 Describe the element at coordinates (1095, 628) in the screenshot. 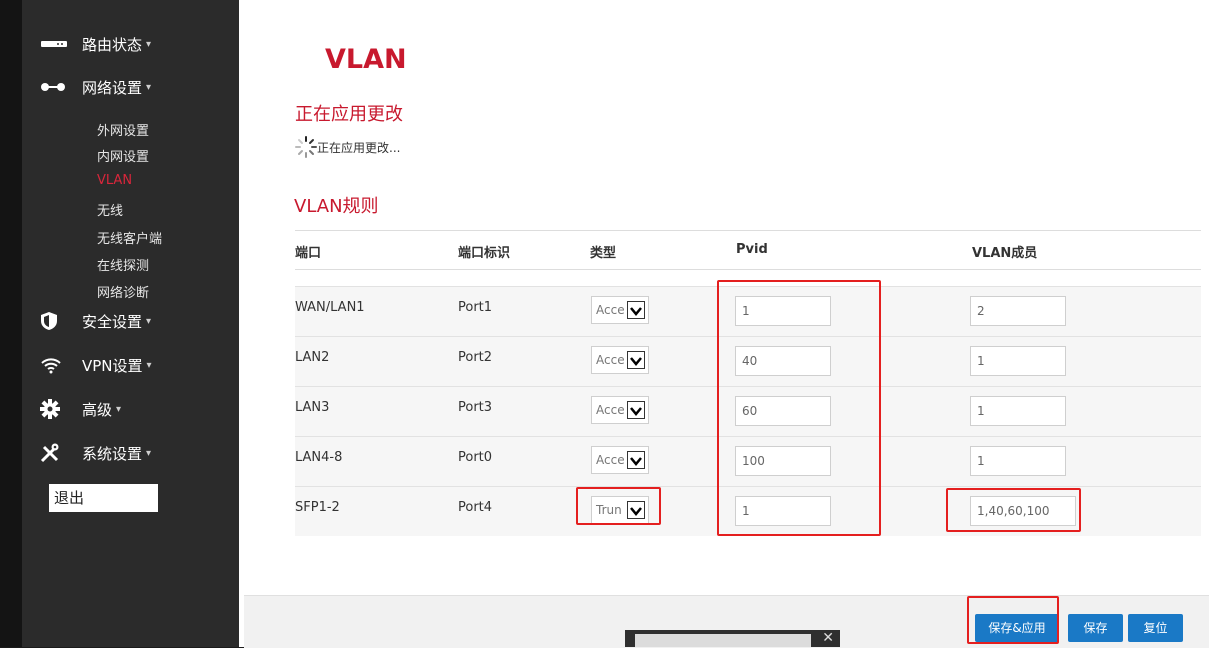

I see `save-button: 保存` at that location.